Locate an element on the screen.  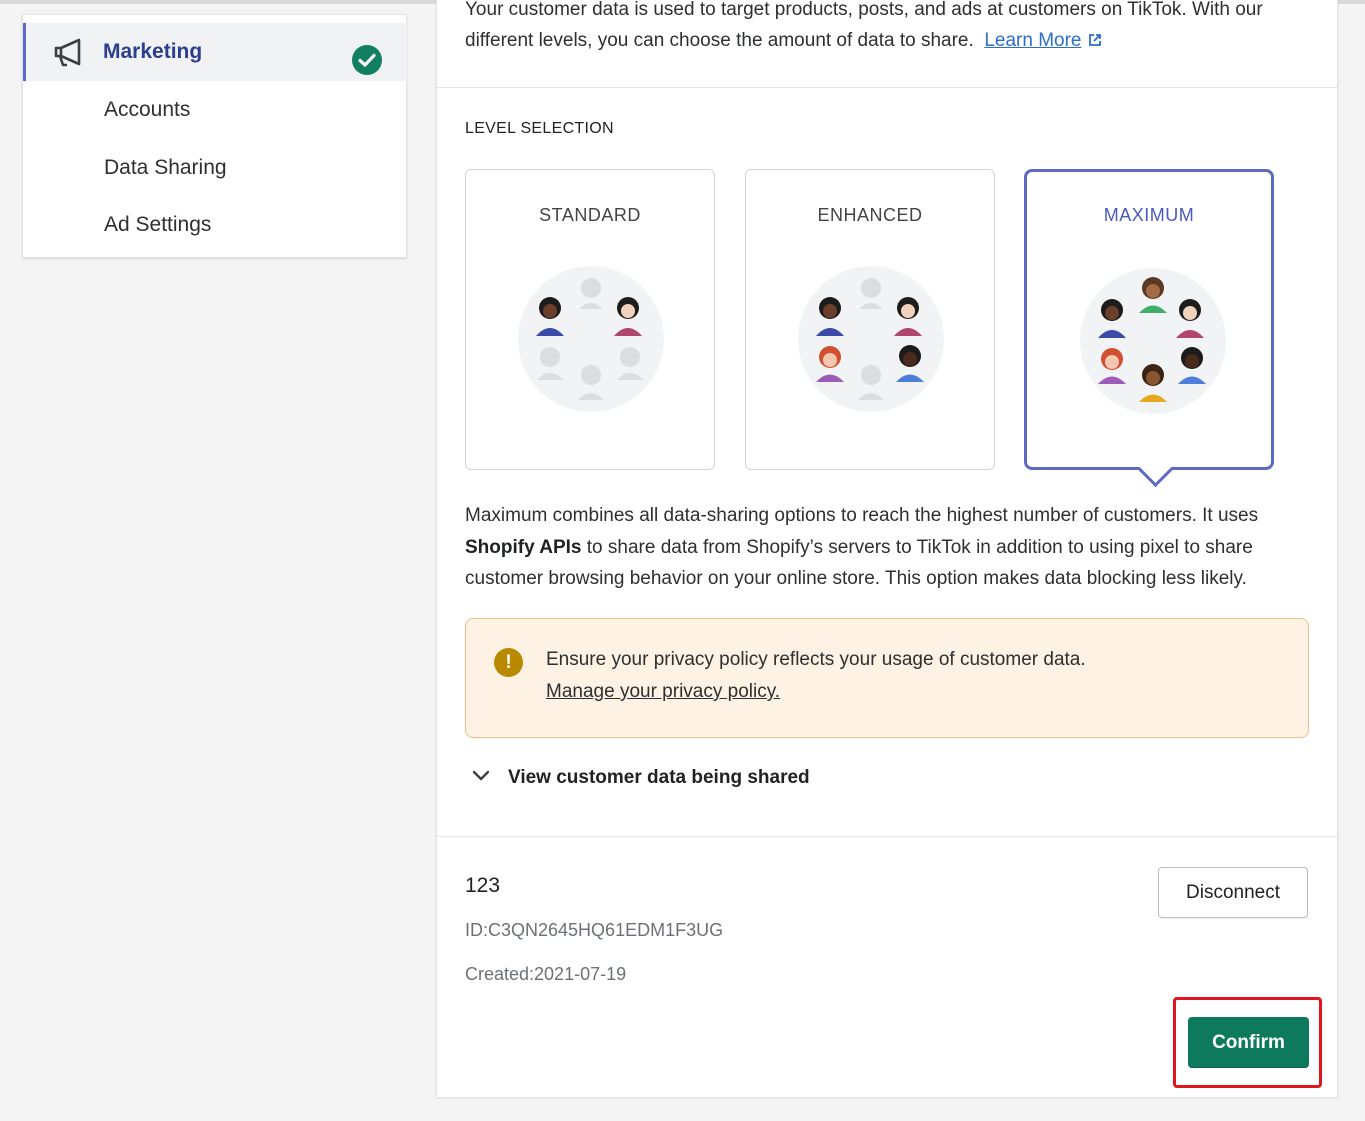
level-option-label: ENHANCED is located at coordinates (870, 215).